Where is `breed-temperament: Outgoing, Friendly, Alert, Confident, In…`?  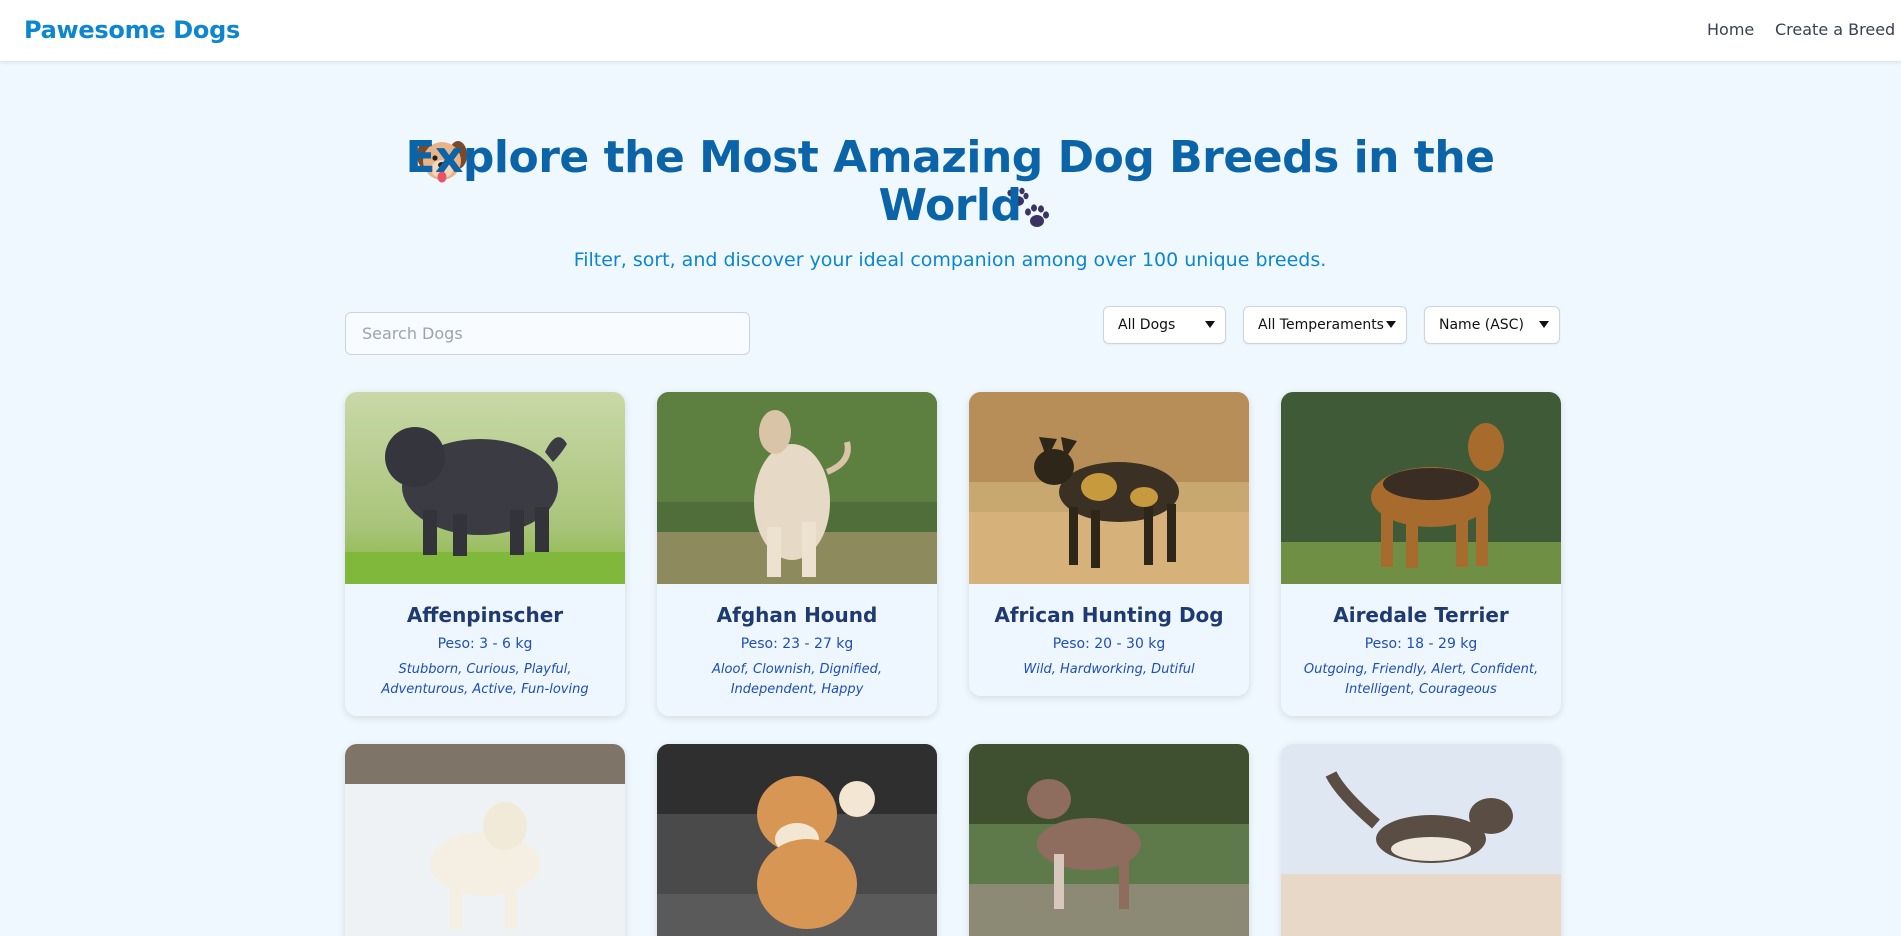 breed-temperament: Outgoing, Friendly, Alert, Confident, In… is located at coordinates (1421, 679).